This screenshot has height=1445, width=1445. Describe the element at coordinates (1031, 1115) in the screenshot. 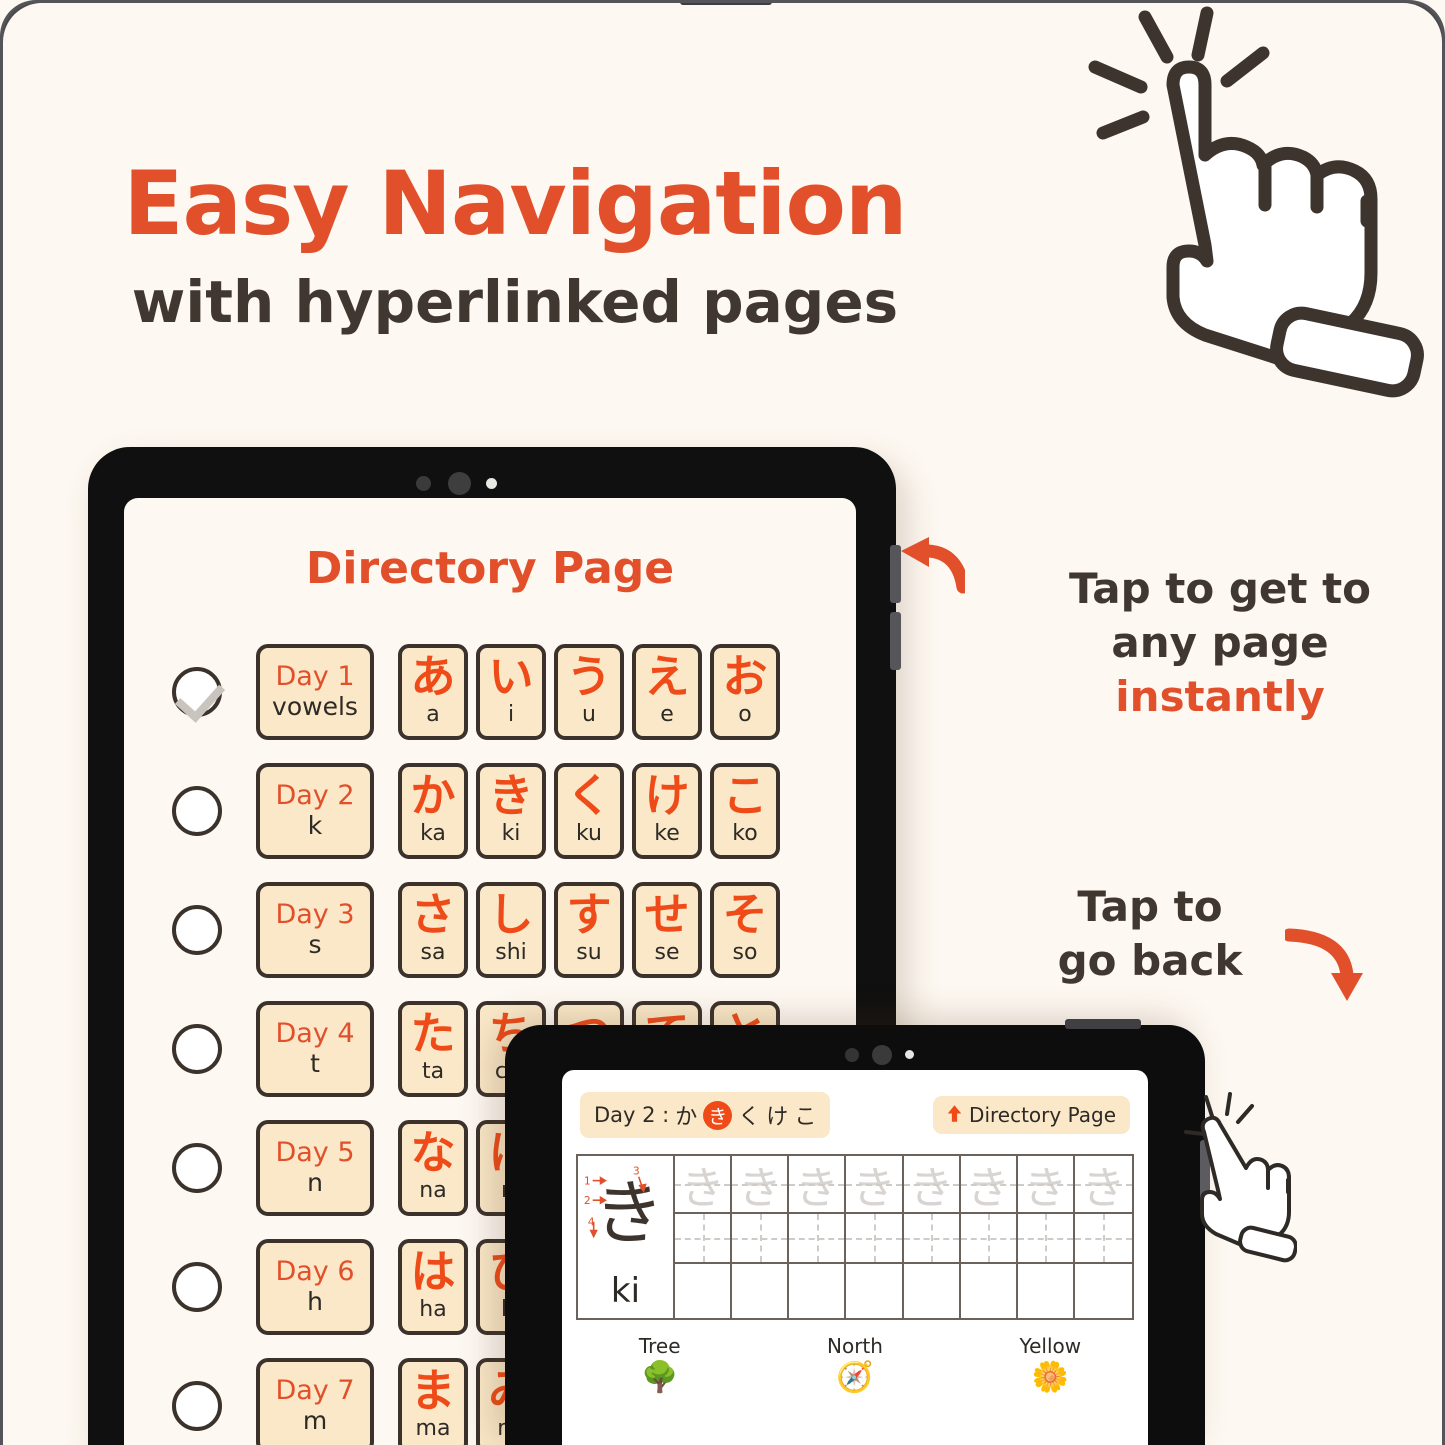

I see `directory-page-back-button: Directory Page` at that location.